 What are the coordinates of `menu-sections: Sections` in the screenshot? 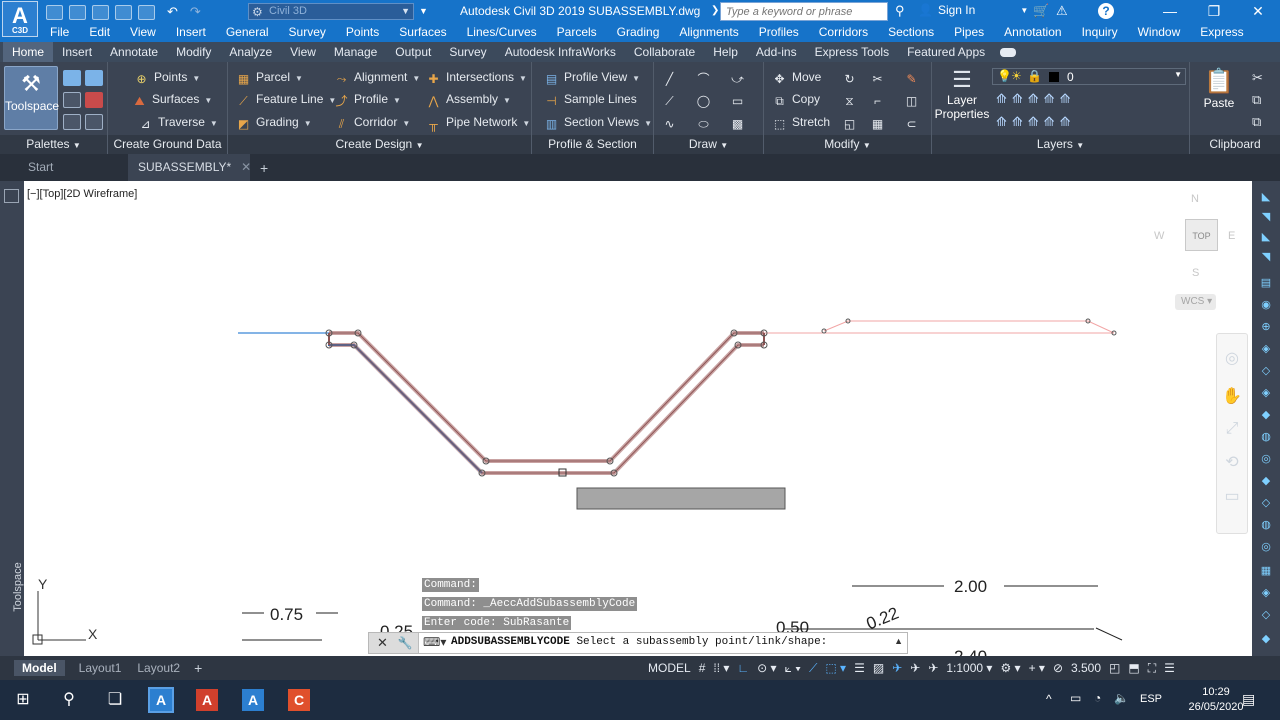 It's located at (911, 32).